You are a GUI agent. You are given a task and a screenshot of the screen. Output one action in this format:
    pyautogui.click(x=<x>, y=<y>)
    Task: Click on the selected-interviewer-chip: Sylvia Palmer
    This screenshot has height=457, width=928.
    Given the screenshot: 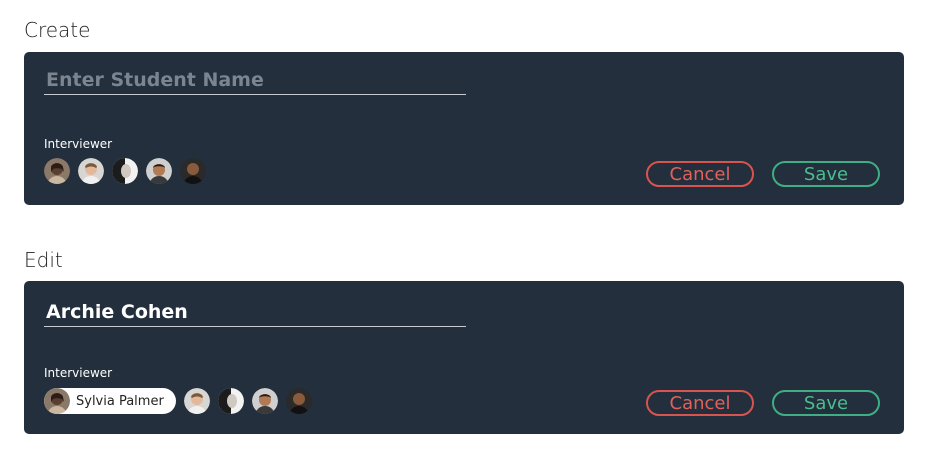 What is the action you would take?
    pyautogui.click(x=110, y=401)
    